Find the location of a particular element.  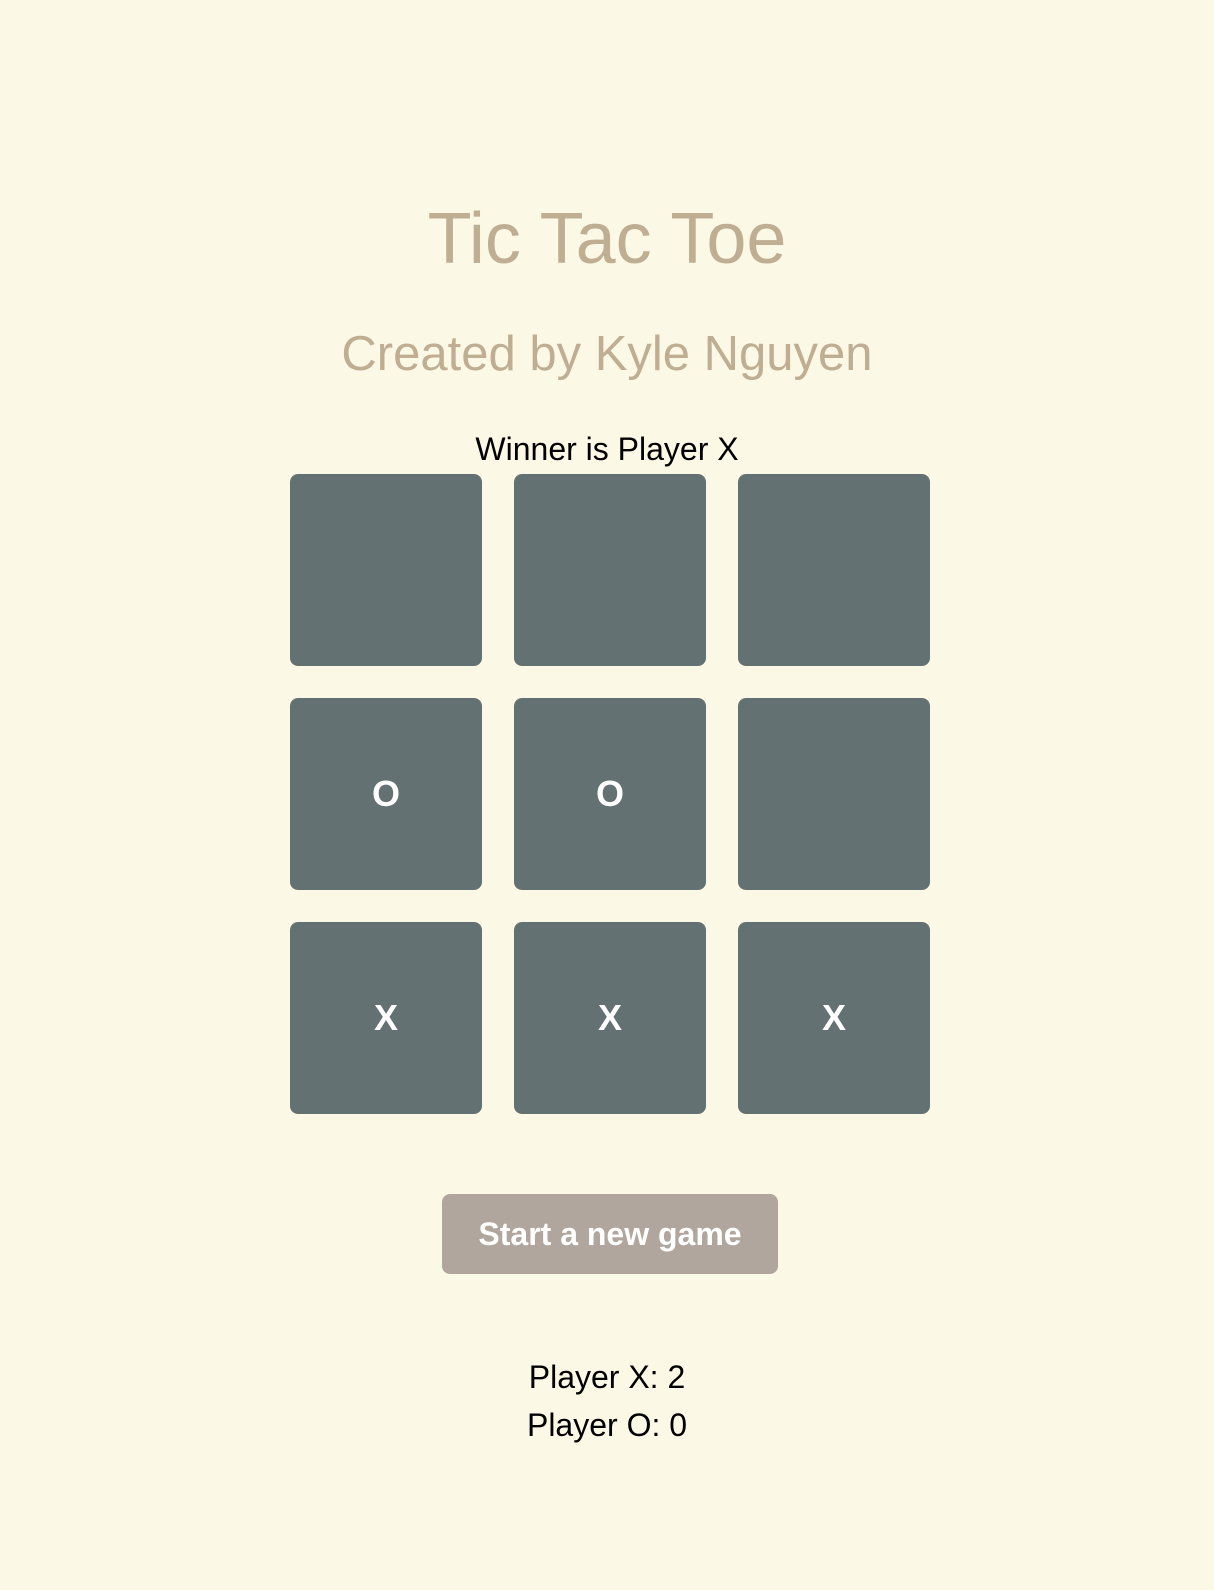

new-game-button: Start a new game is located at coordinates (610, 1234).